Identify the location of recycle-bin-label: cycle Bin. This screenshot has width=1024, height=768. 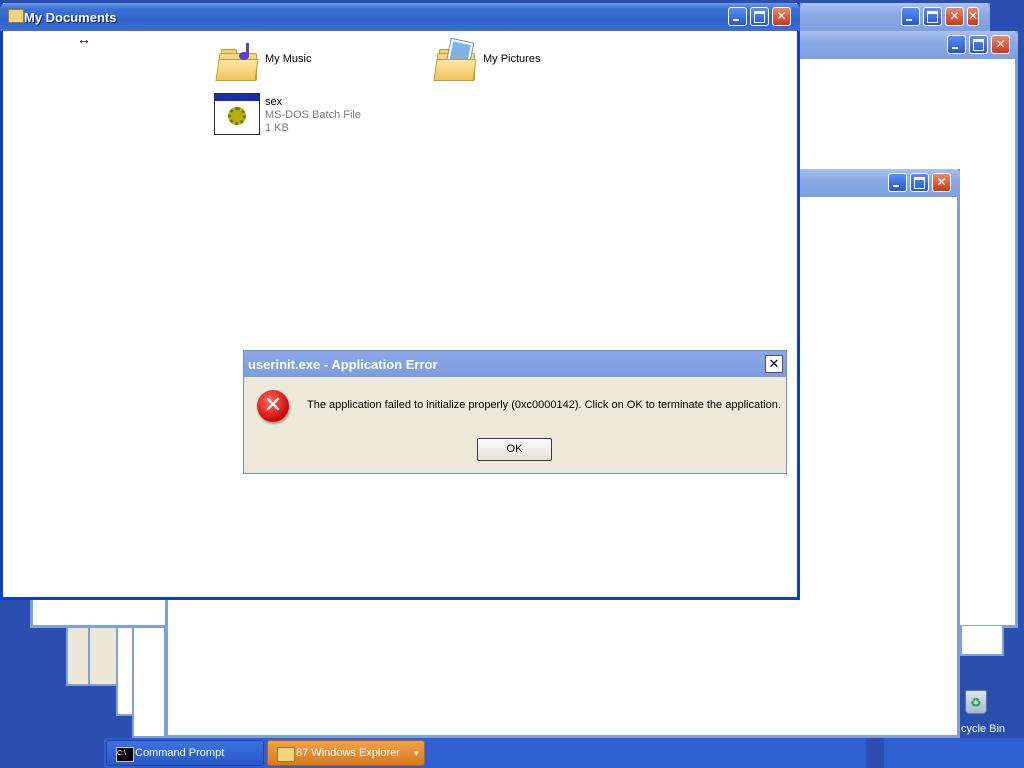
(983, 729).